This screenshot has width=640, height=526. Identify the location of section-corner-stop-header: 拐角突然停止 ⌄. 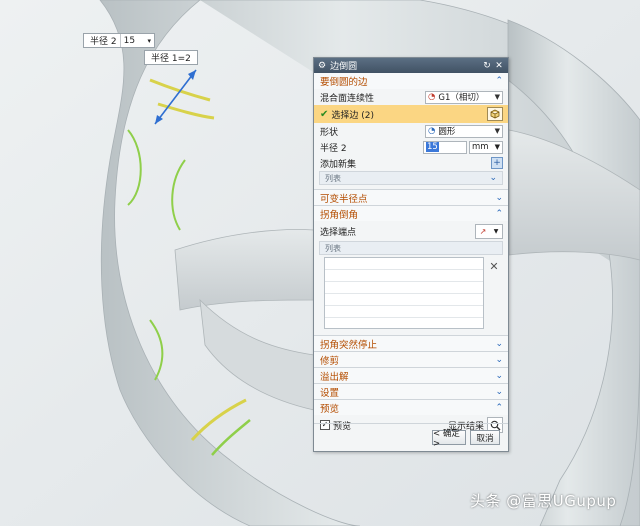
(411, 343).